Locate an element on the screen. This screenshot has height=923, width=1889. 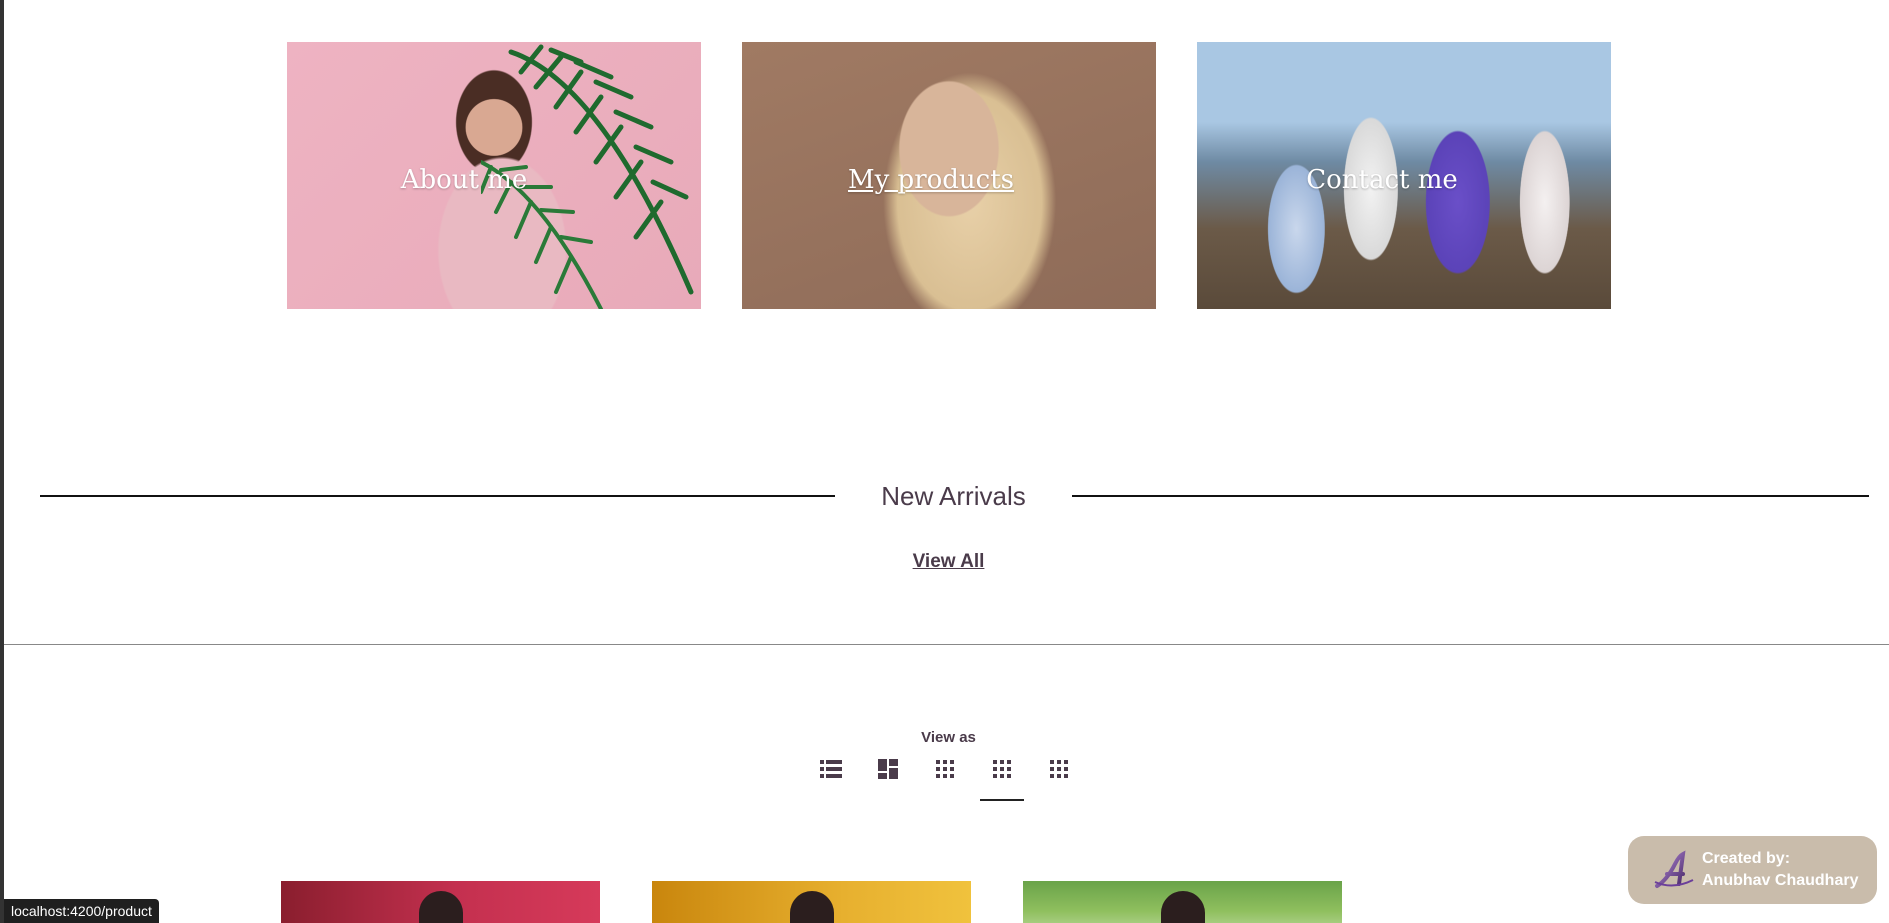
grid-5-icon is located at coordinates (1059, 769).